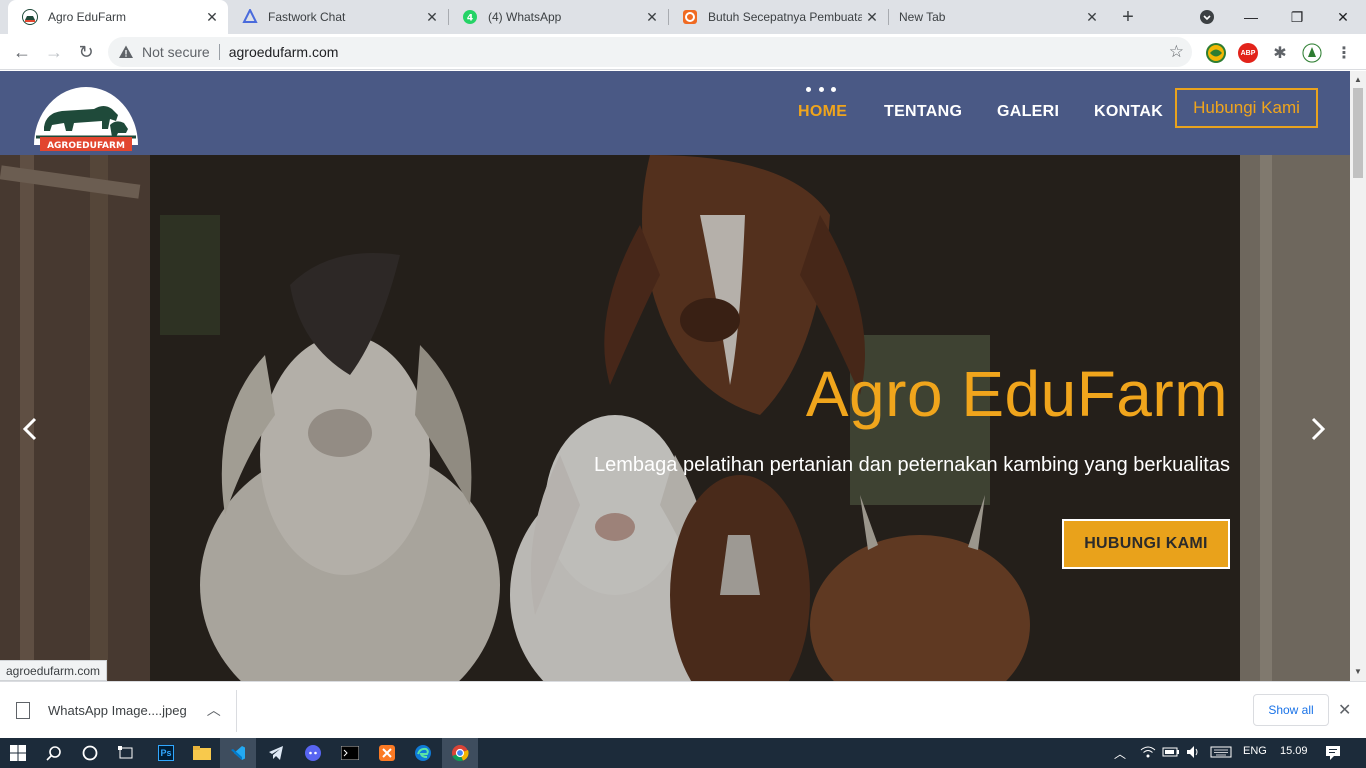  I want to click on close-download-bar-icon: ✕, so click(1344, 710).